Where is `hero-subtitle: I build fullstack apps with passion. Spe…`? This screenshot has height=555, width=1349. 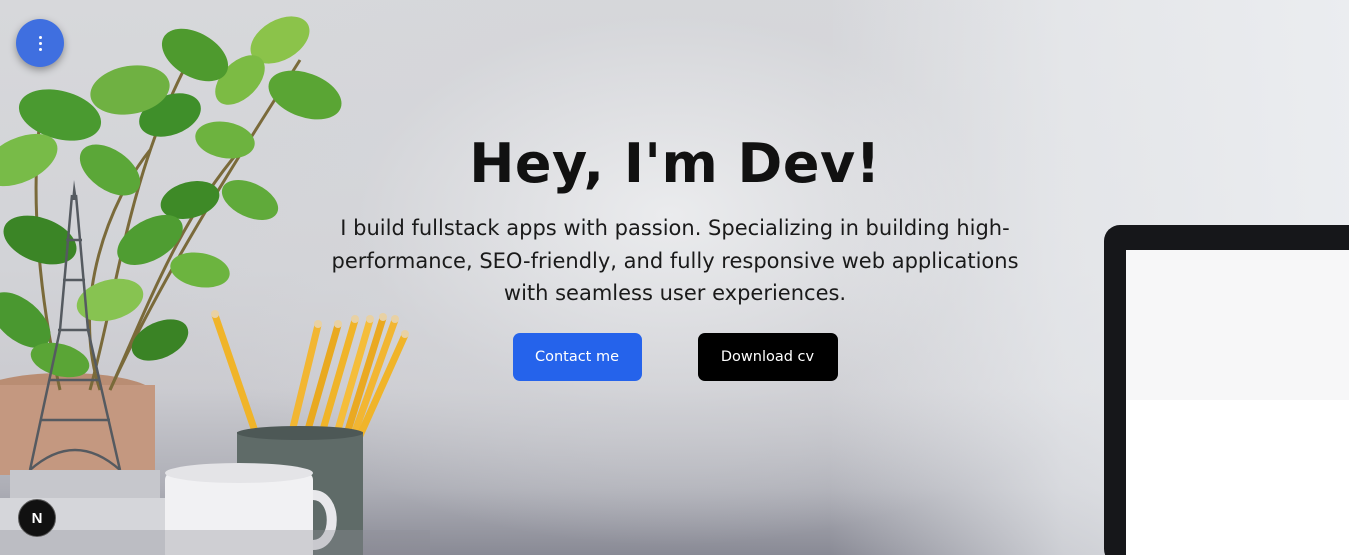 hero-subtitle: I build fullstack apps with passion. Spe… is located at coordinates (675, 260).